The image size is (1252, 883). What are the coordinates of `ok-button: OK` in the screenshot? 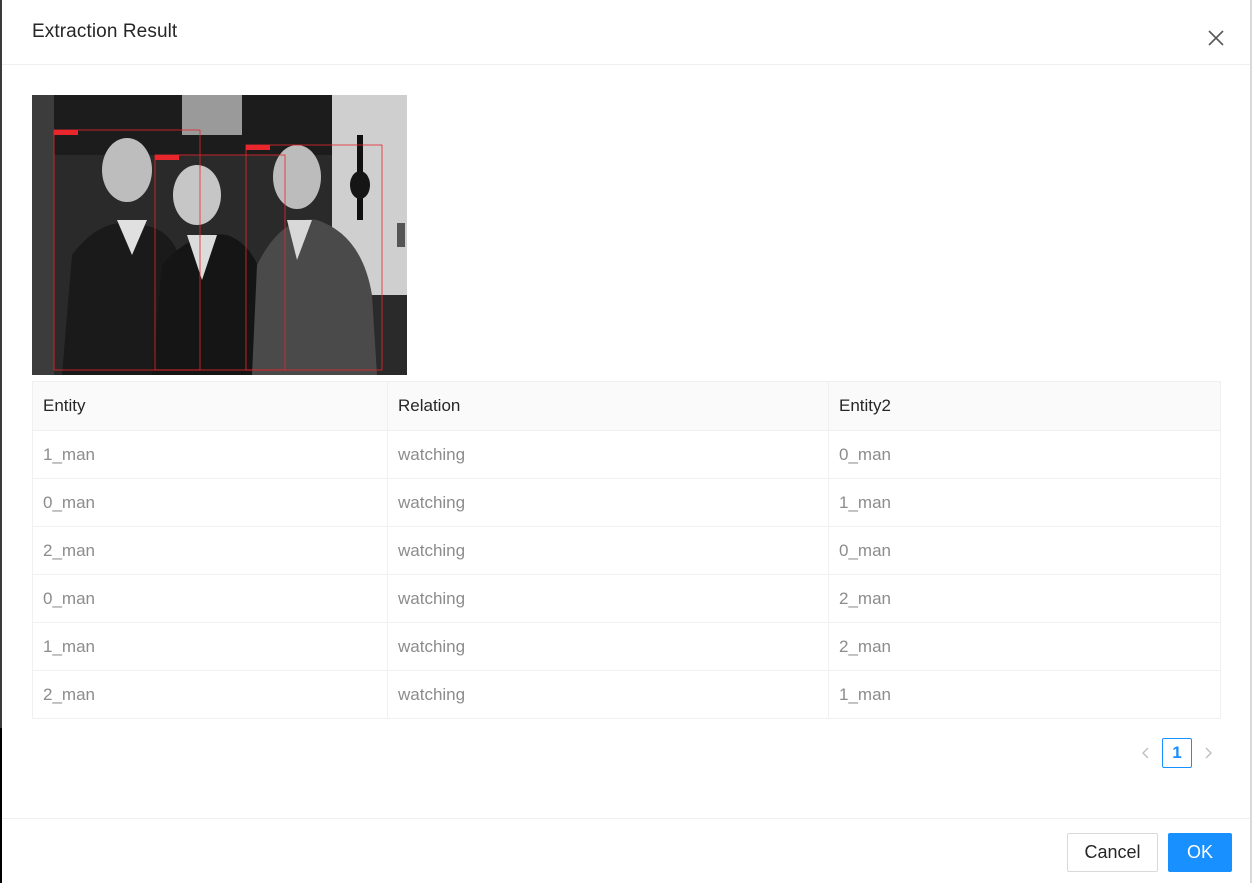 It's located at (1200, 852).